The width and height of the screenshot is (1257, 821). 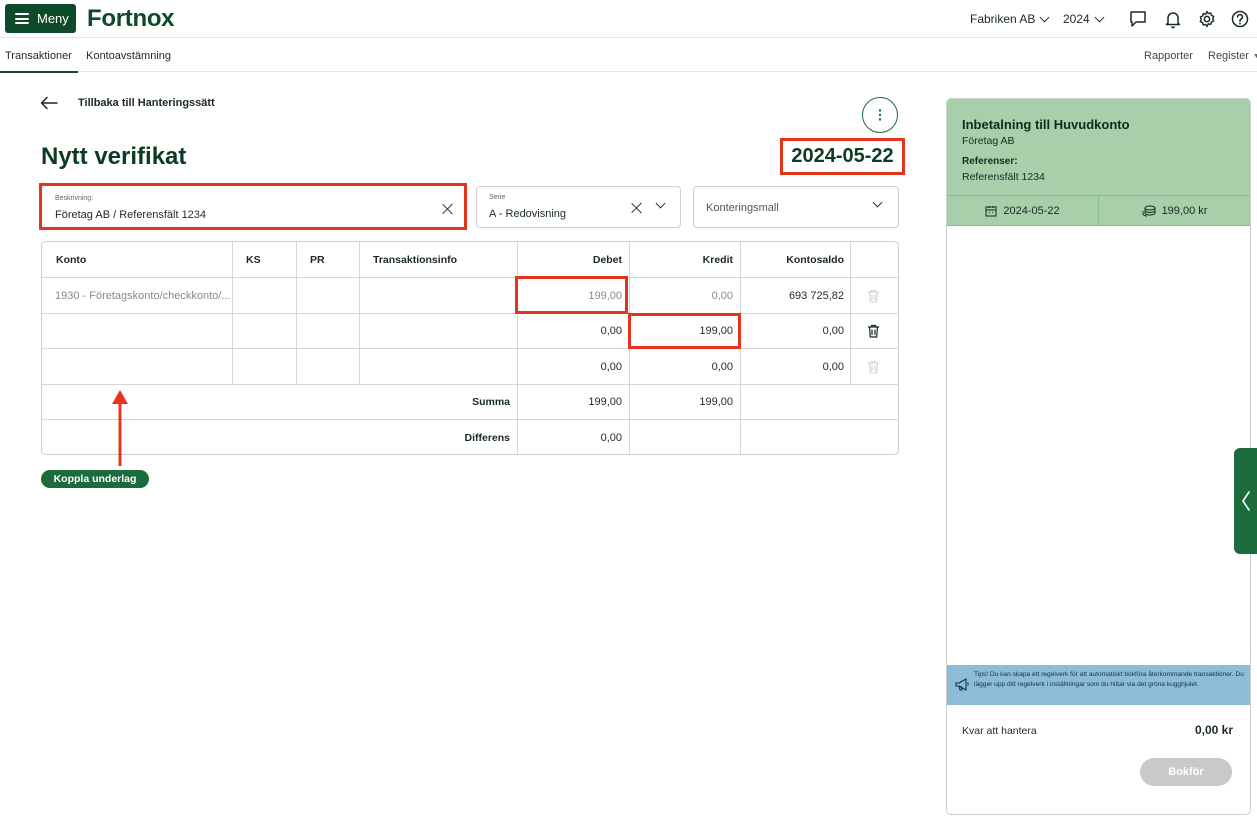 I want to click on differens-row: Differens 0,00, so click(x=470, y=437).